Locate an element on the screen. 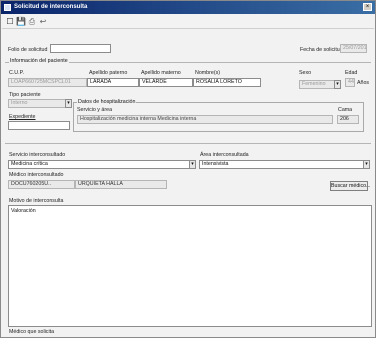 Image resolution: width=376 pixels, height=338 pixels. age-field: 44 is located at coordinates (350, 82).